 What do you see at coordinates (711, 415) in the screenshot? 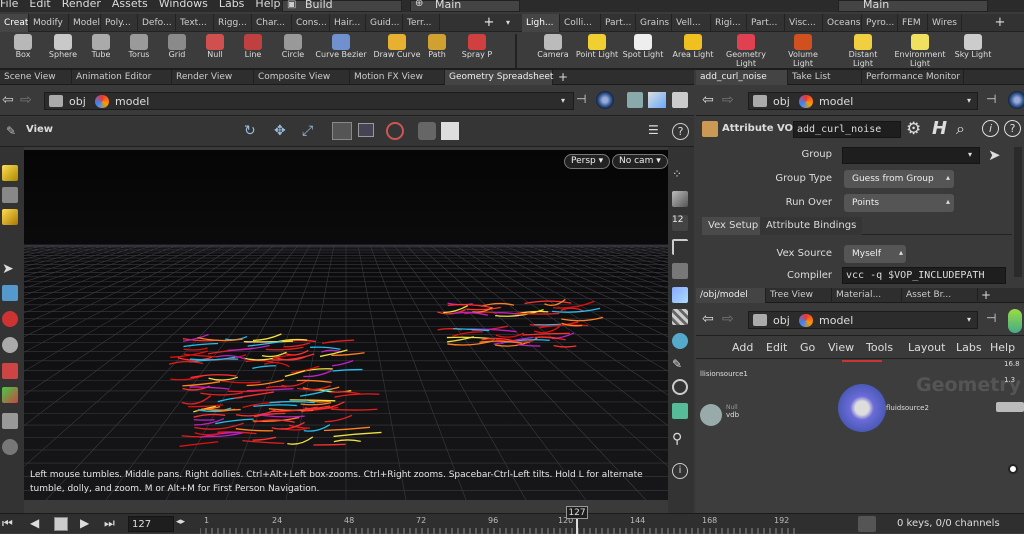
I see `vdb-node` at bounding box center [711, 415].